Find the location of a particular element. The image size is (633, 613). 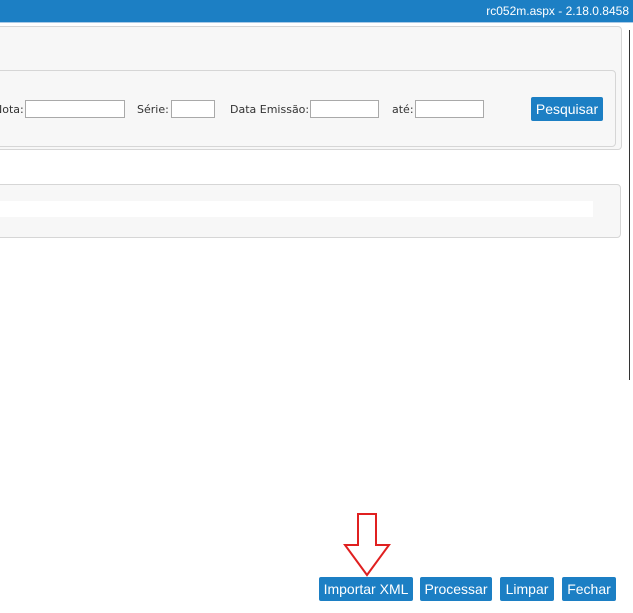

fechar-button: Fechar is located at coordinates (589, 589).